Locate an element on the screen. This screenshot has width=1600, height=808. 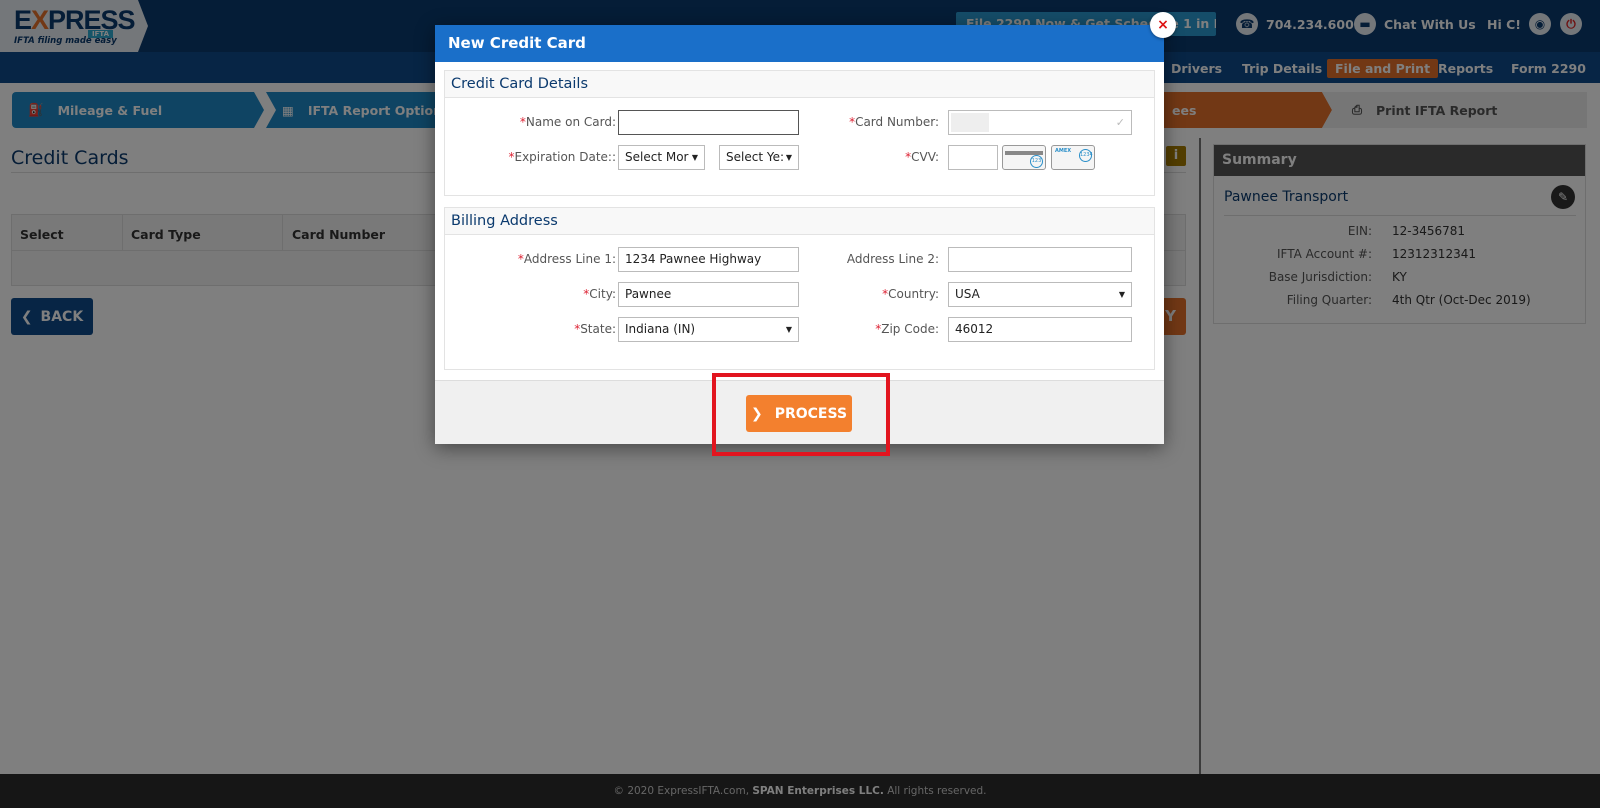
name-on-card-label: *Name on Card: is located at coordinates (567, 122).